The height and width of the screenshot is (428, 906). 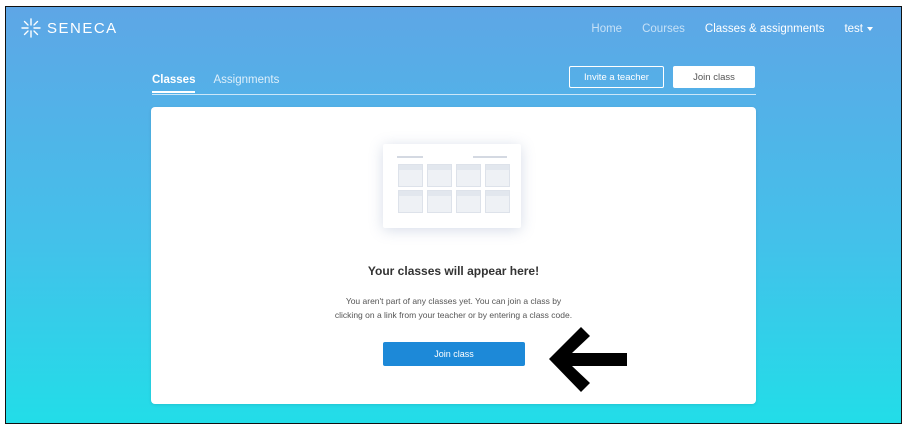 I want to click on tab-bar: Classes Assignments, so click(x=224, y=83).